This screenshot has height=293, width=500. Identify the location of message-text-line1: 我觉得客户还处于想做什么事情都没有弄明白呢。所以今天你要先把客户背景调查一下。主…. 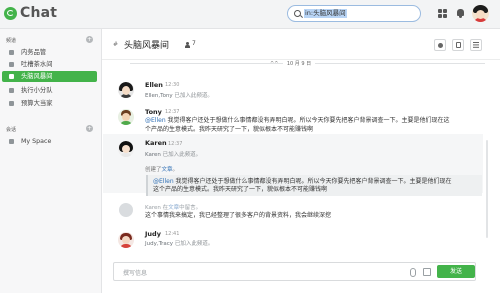
(307, 120).